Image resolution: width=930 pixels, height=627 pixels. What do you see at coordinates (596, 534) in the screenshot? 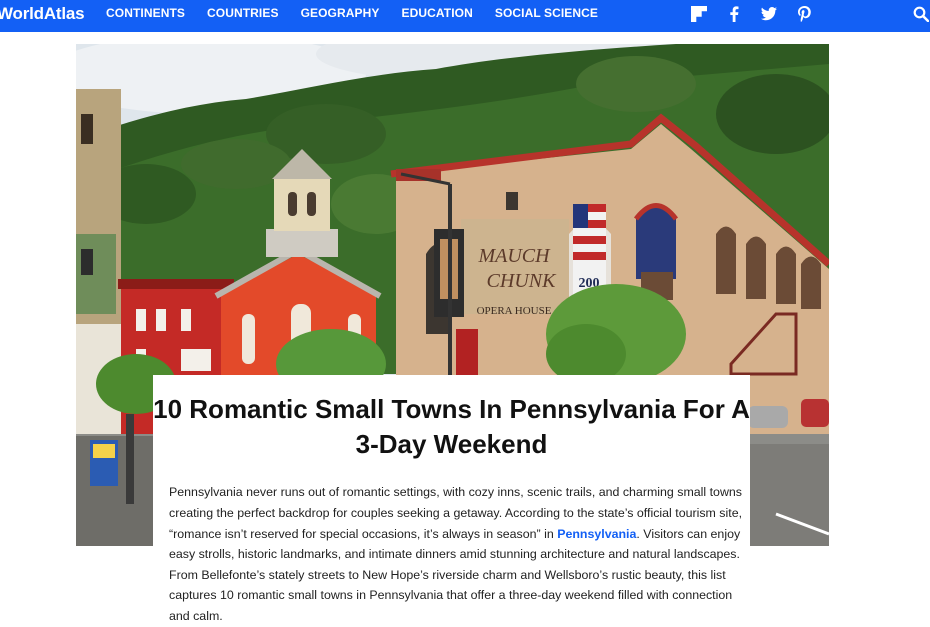
I see `pennsylvania-link: Pennsylvania` at bounding box center [596, 534].